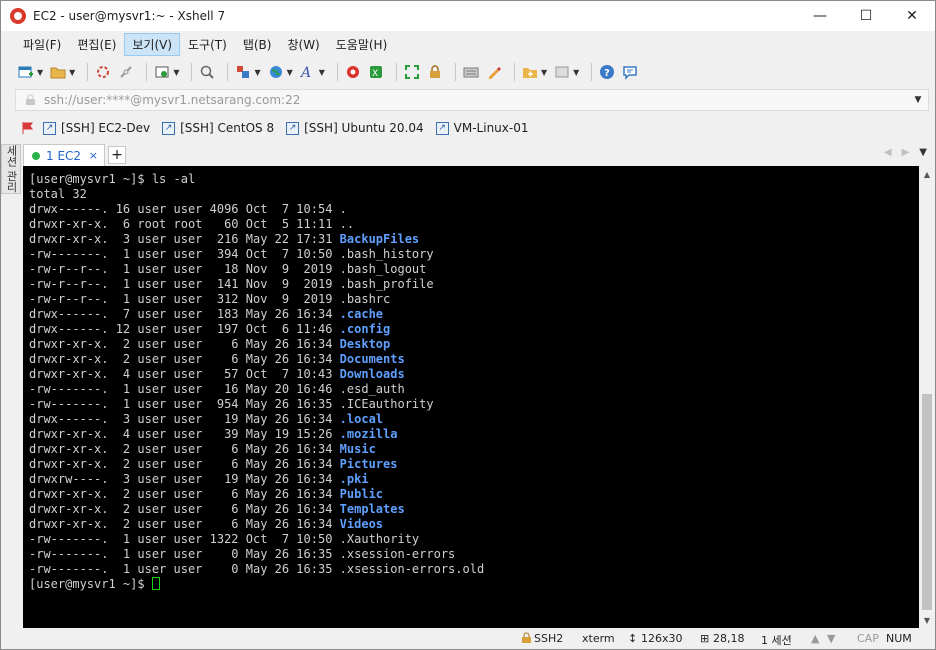 The width and height of the screenshot is (936, 650). What do you see at coordinates (372, 509) in the screenshot?
I see `directory-name: Templates` at bounding box center [372, 509].